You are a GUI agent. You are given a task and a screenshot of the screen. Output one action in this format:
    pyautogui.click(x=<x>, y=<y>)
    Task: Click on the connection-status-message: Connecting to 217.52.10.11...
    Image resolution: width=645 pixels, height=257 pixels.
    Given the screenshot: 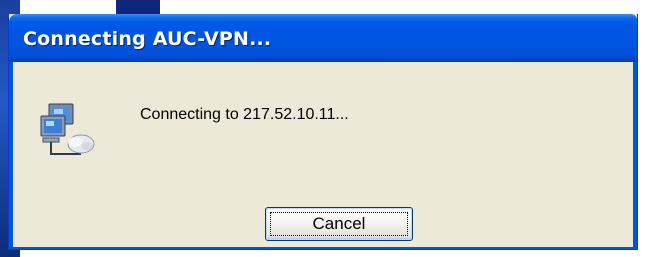 What is the action you would take?
    pyautogui.click(x=244, y=114)
    